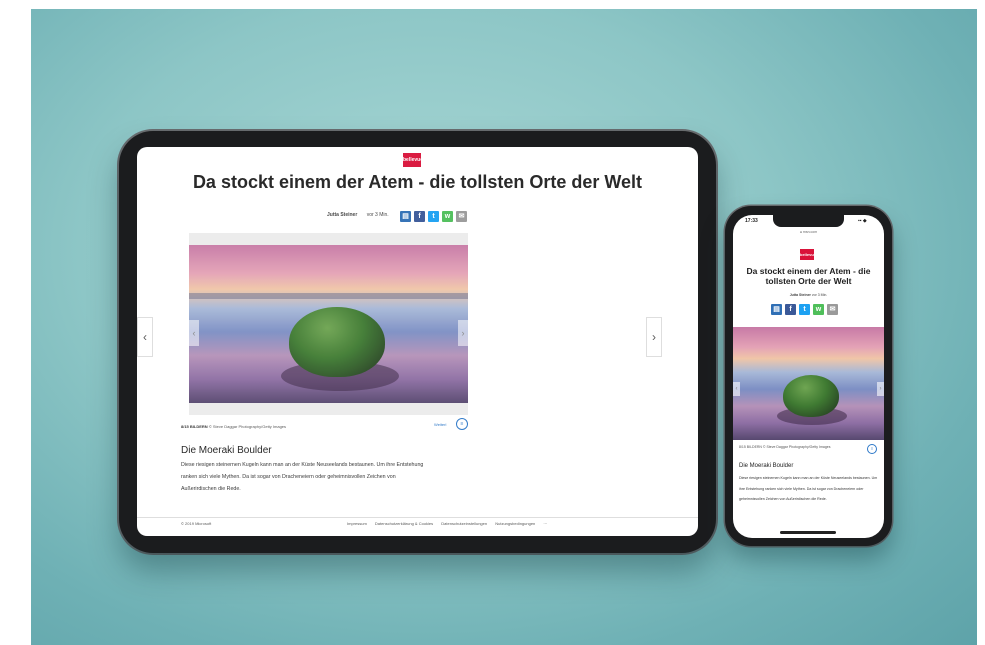 This screenshot has height=645, width=985. What do you see at coordinates (751, 221) in the screenshot?
I see `status-time: 17:33` at bounding box center [751, 221].